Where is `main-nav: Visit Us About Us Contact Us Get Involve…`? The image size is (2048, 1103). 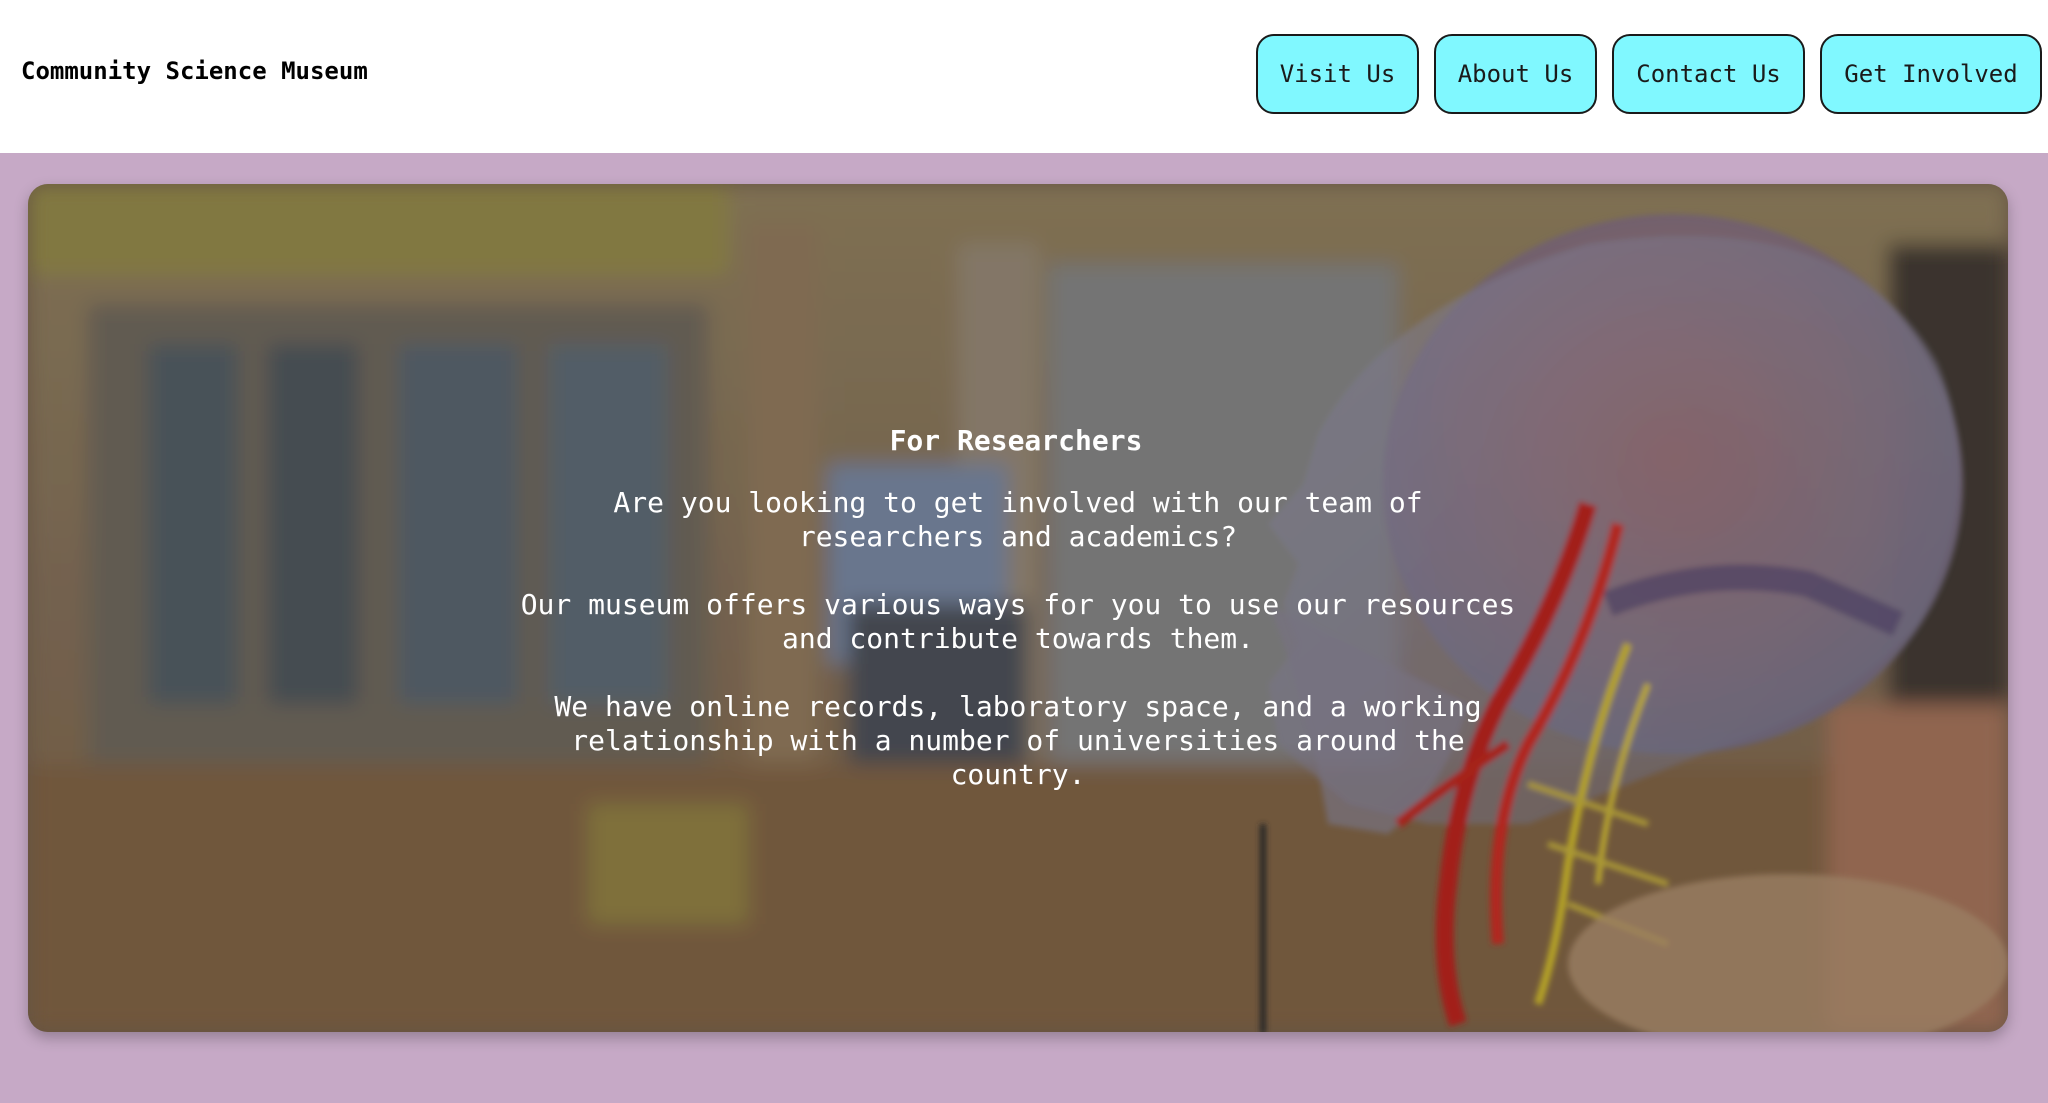 main-nav: Visit Us About Us Contact Us Get Involve… is located at coordinates (1024, 76).